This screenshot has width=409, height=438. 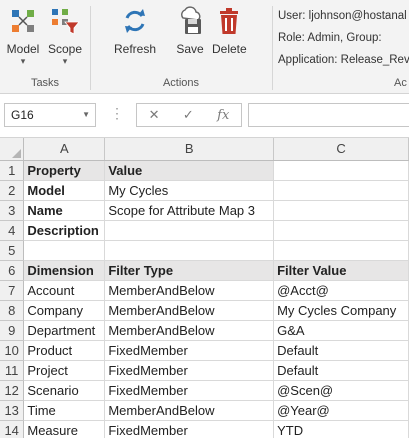 I want to click on table-row: 4 Description, so click(x=204, y=230).